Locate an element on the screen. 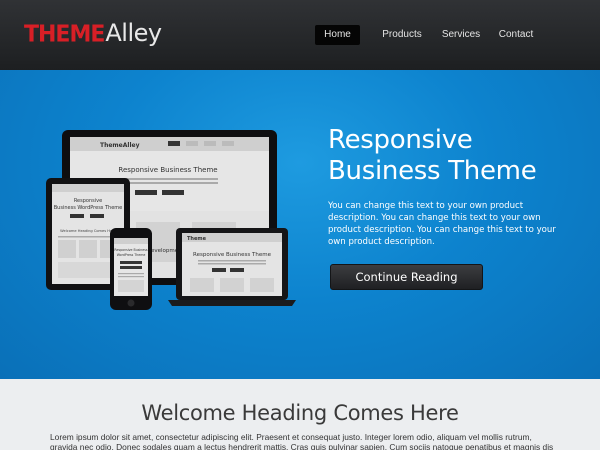 This screenshot has height=450, width=600. phone-title-line2: WordPress Theme is located at coordinates (131, 255).